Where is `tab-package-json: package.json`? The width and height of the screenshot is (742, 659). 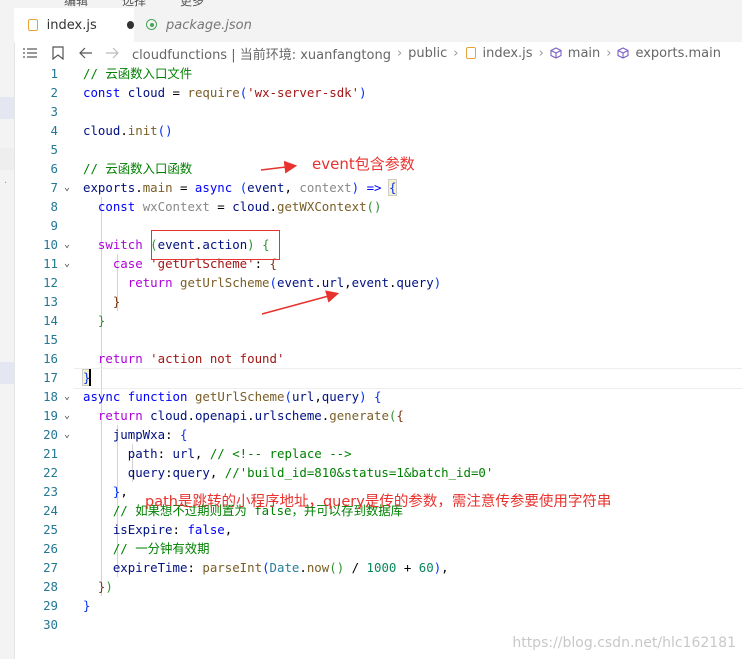 tab-package-json: package.json is located at coordinates (204, 25).